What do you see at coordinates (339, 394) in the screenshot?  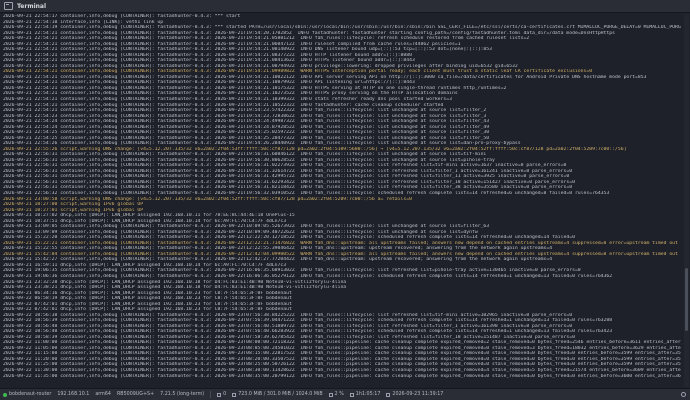 I see `cpu-value: 2 %` at bounding box center [339, 394].